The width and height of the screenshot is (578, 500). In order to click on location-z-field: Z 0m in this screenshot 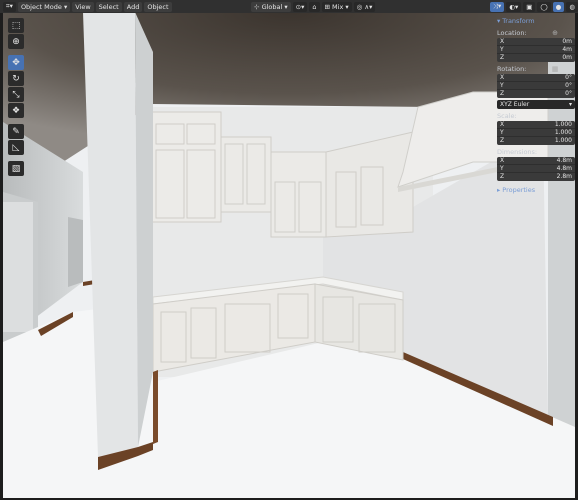, I will do `click(536, 58)`.